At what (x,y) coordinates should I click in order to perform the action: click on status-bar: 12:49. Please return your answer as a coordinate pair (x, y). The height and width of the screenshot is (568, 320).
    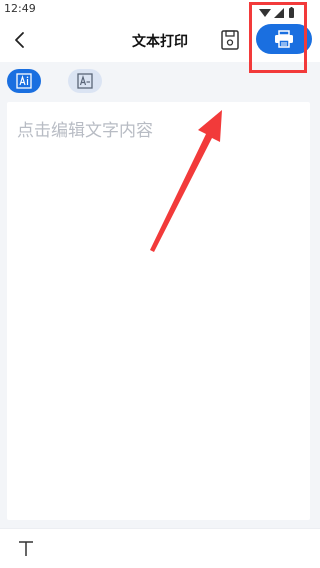
    Looking at the image, I should click on (160, 9).